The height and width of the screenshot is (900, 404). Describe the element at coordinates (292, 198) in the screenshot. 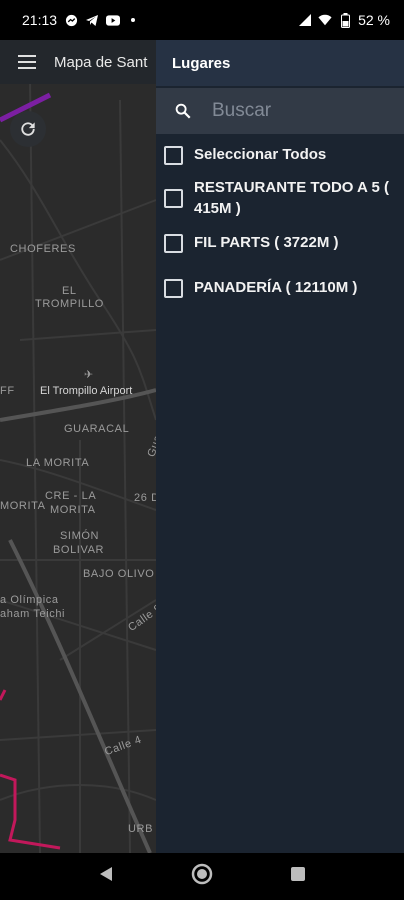

I see `list-item-label: RESTAURANTE TODO A 5 ( 415M )` at that location.